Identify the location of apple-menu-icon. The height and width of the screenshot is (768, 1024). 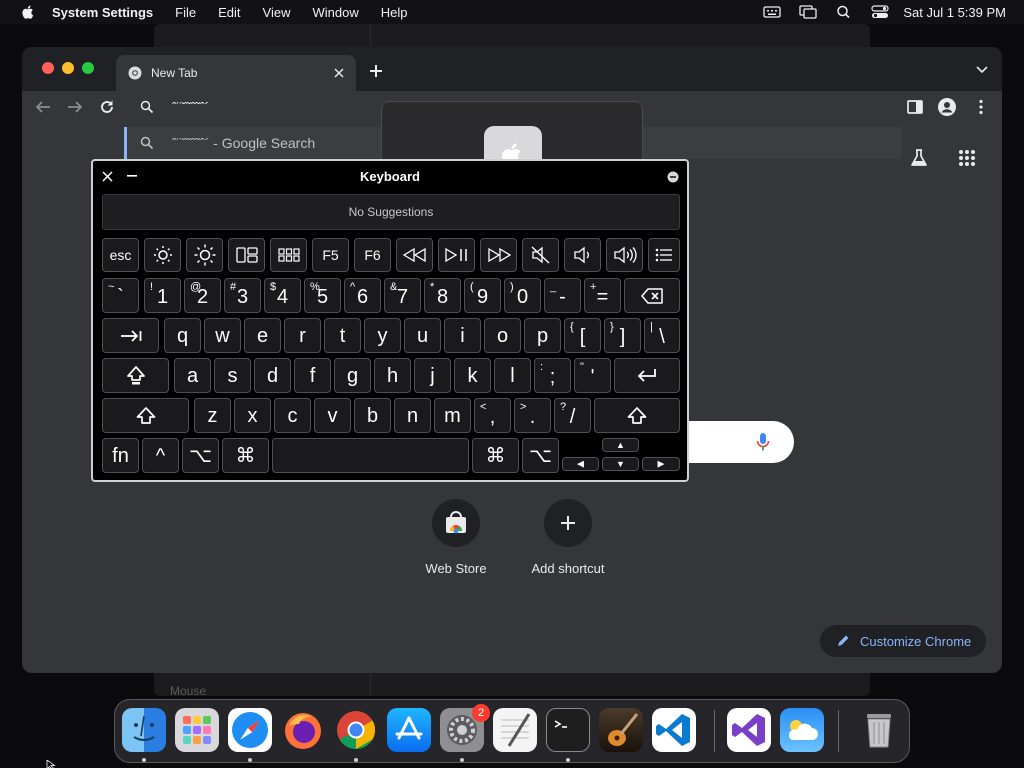
(28, 12).